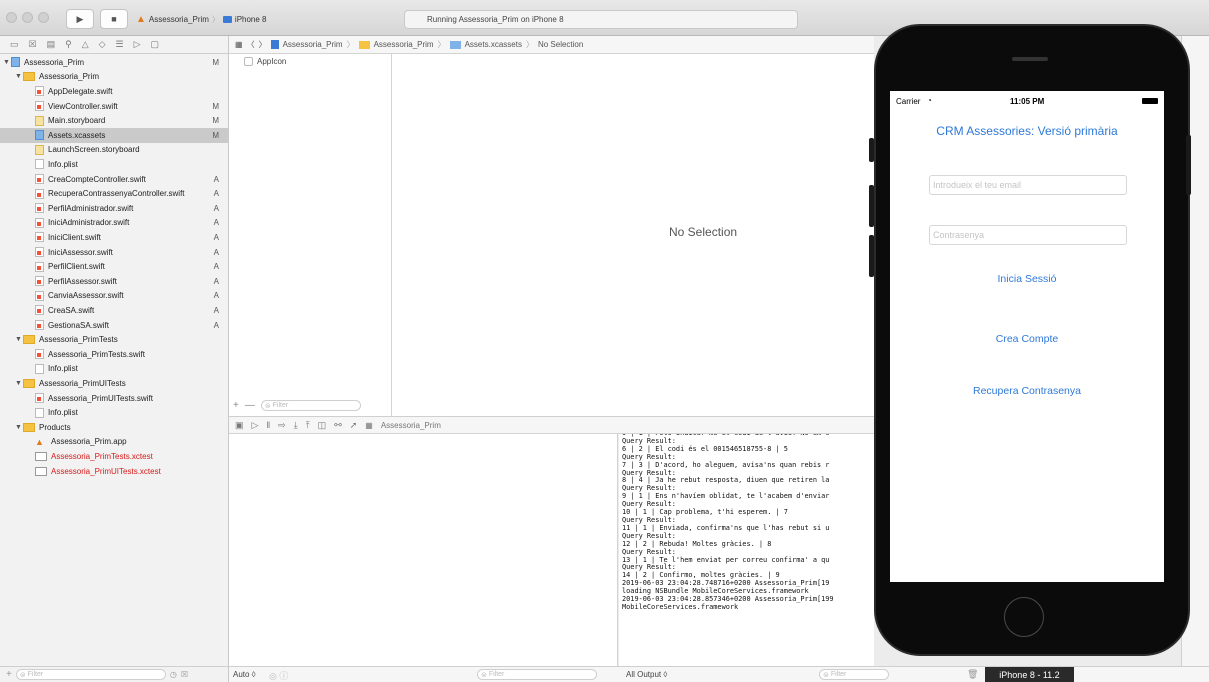 The width and height of the screenshot is (1209, 682). Describe the element at coordinates (114, 223) in the screenshot. I see `navigator-row: IniciAdministrador.swift A` at that location.